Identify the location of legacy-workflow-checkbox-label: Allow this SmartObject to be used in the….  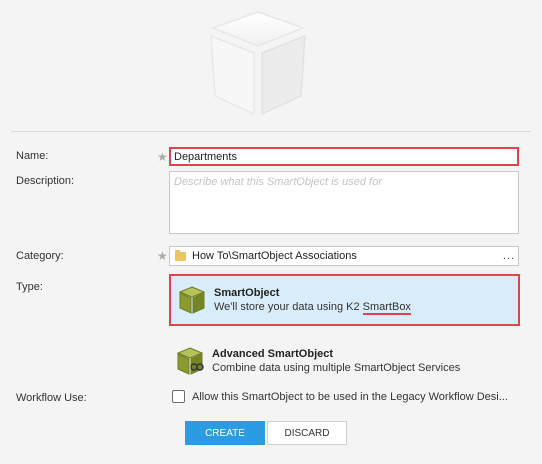
(350, 397).